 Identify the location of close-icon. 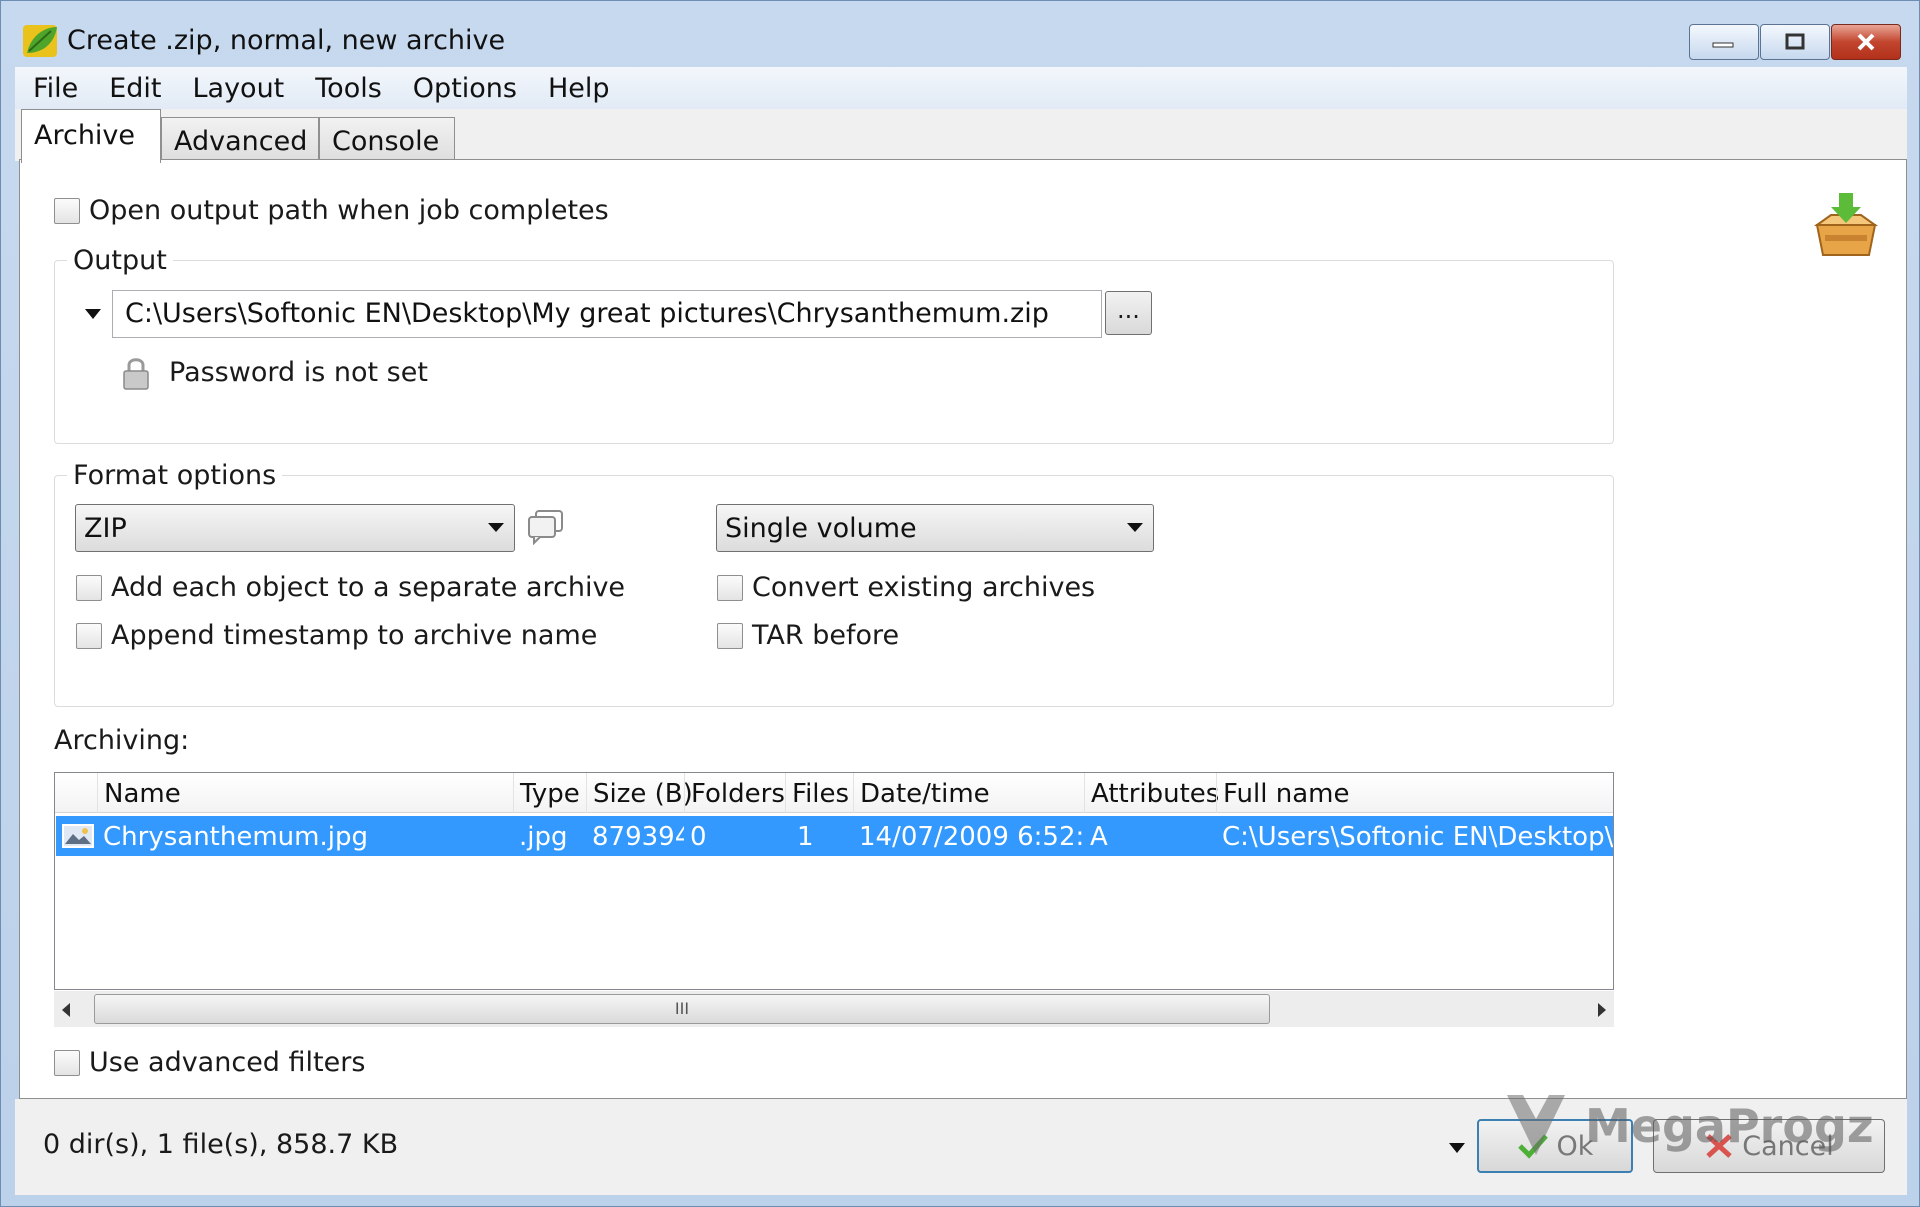
(1866, 42).